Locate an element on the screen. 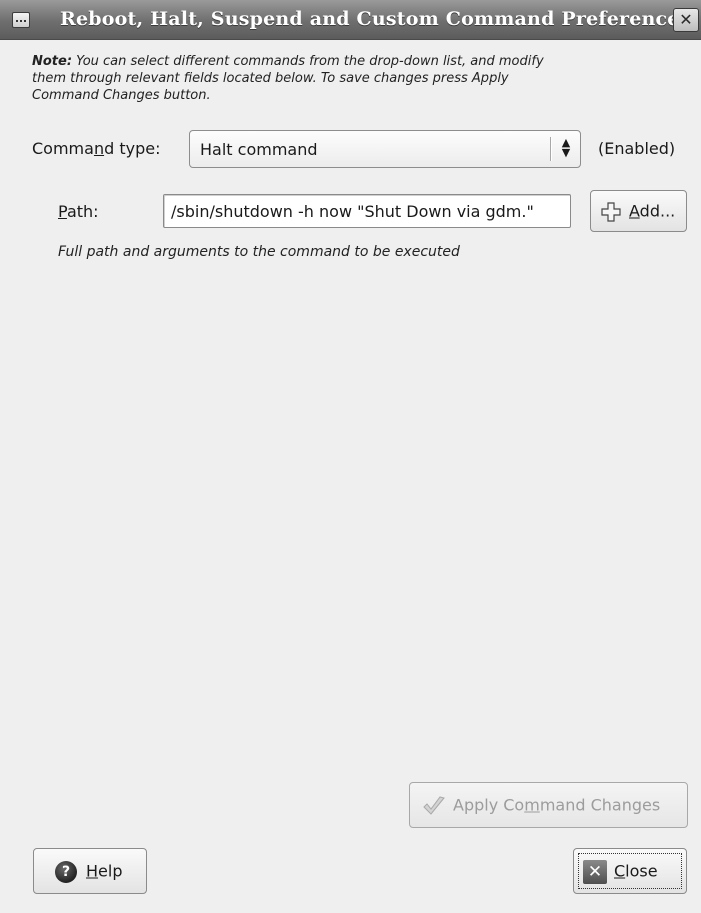 The image size is (701, 913). plus-icon is located at coordinates (611, 212).